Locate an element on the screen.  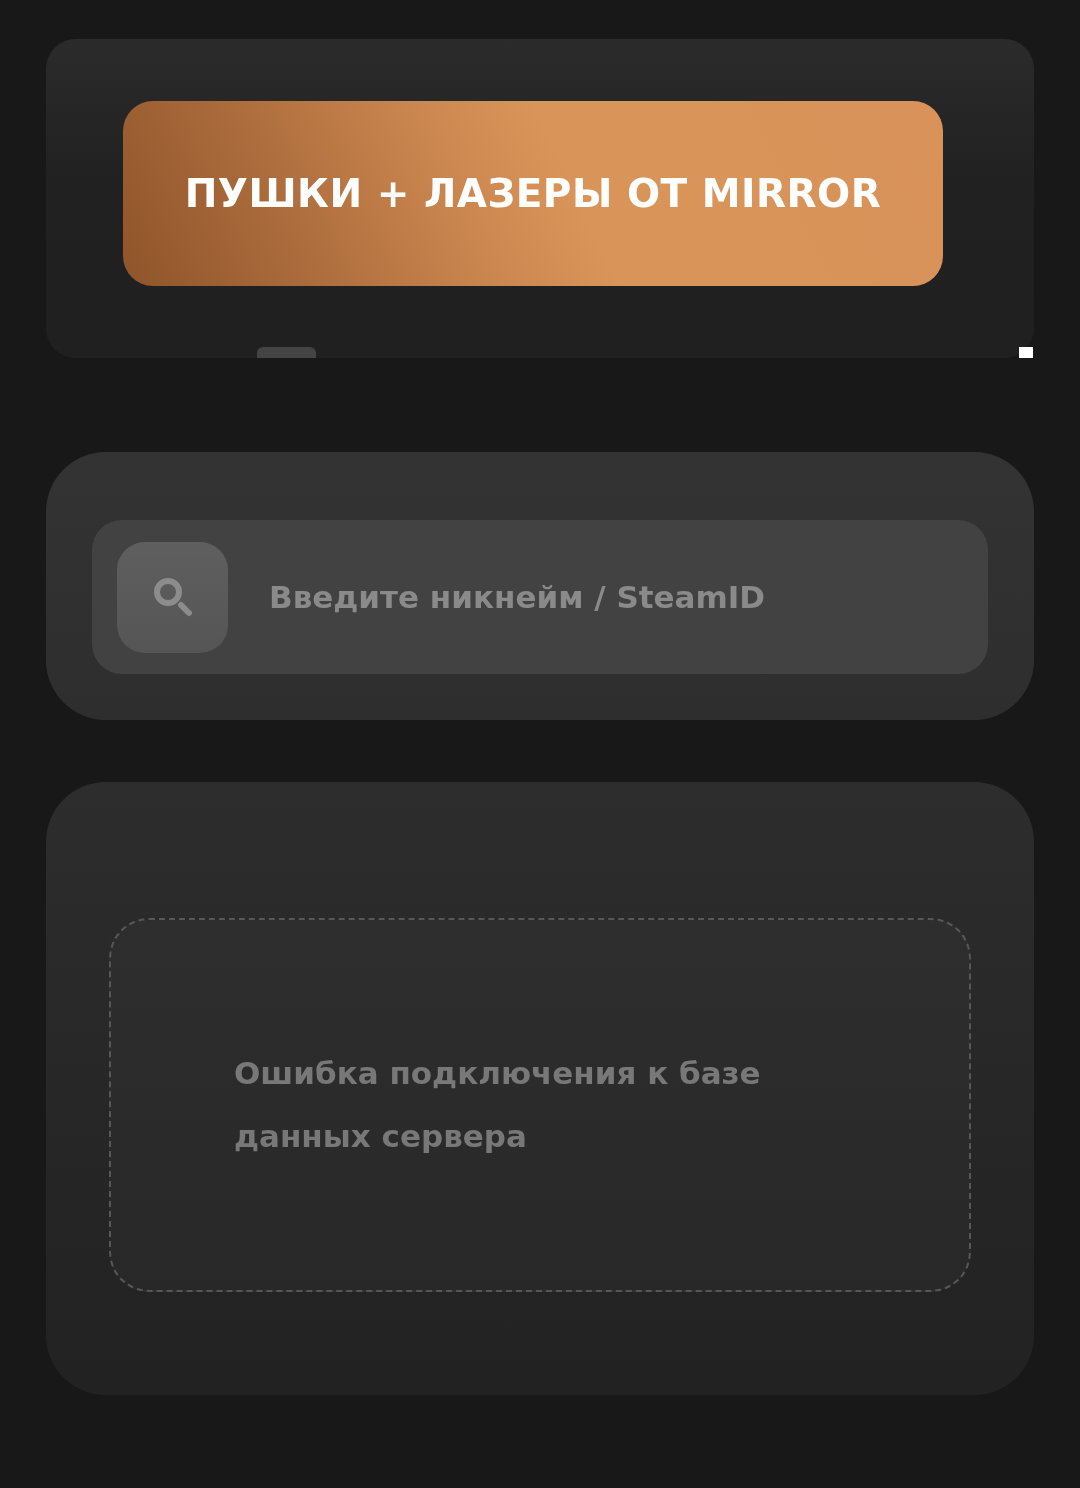
search-field: Введите никнейм / SteamID is located at coordinates (540, 597).